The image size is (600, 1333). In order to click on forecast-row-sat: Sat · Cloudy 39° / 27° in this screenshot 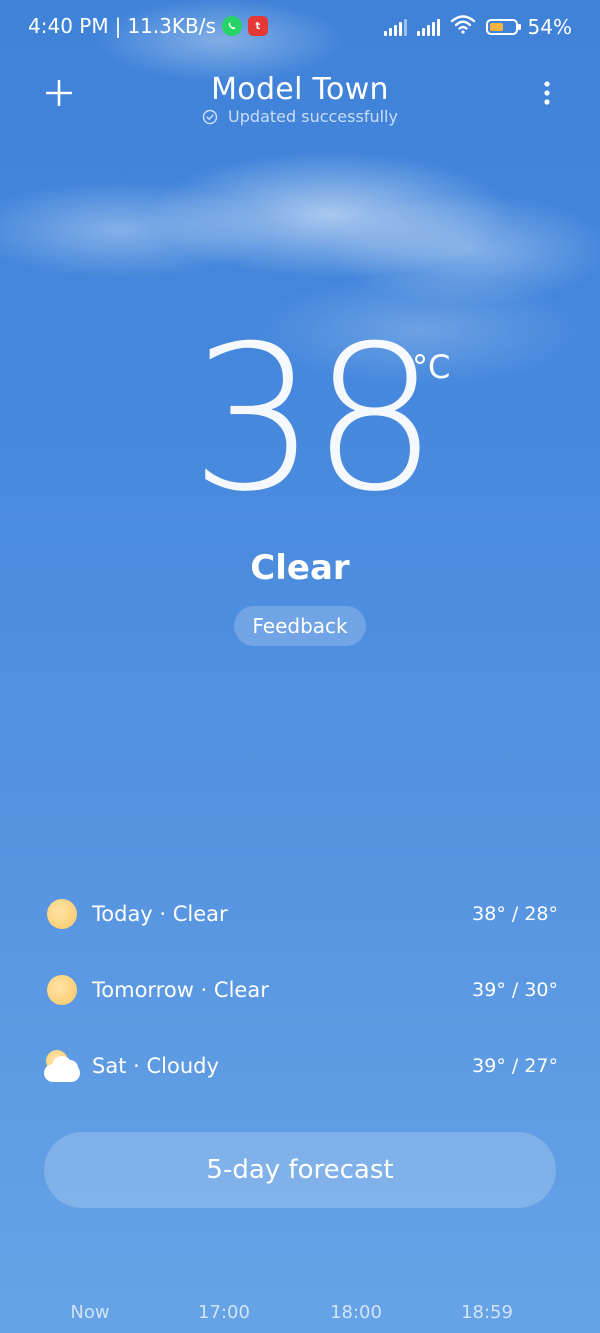, I will do `click(301, 1066)`.